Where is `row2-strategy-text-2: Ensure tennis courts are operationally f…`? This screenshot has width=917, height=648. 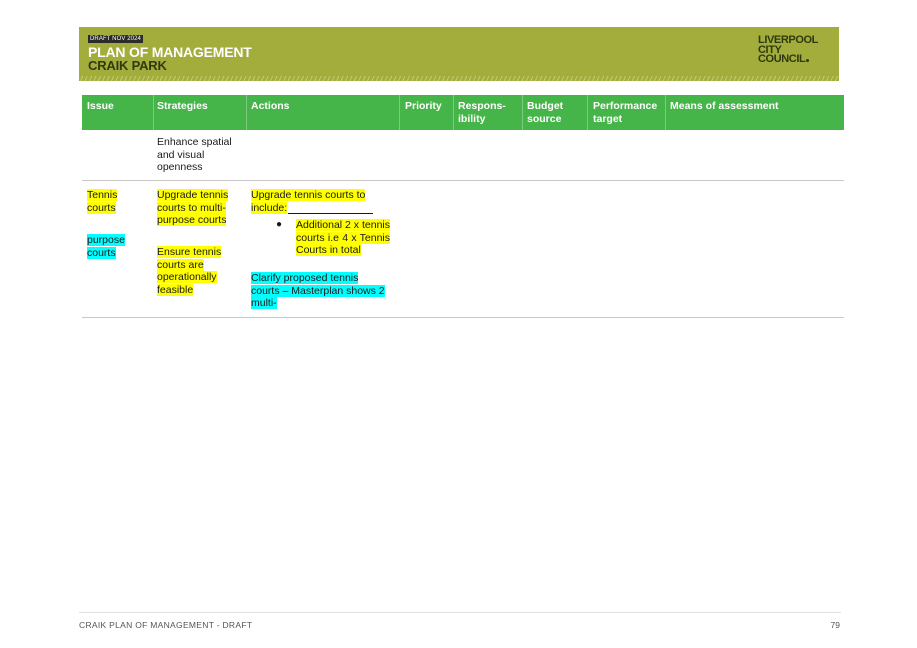 row2-strategy-text-2: Ensure tennis courts are operationally f… is located at coordinates (189, 271).